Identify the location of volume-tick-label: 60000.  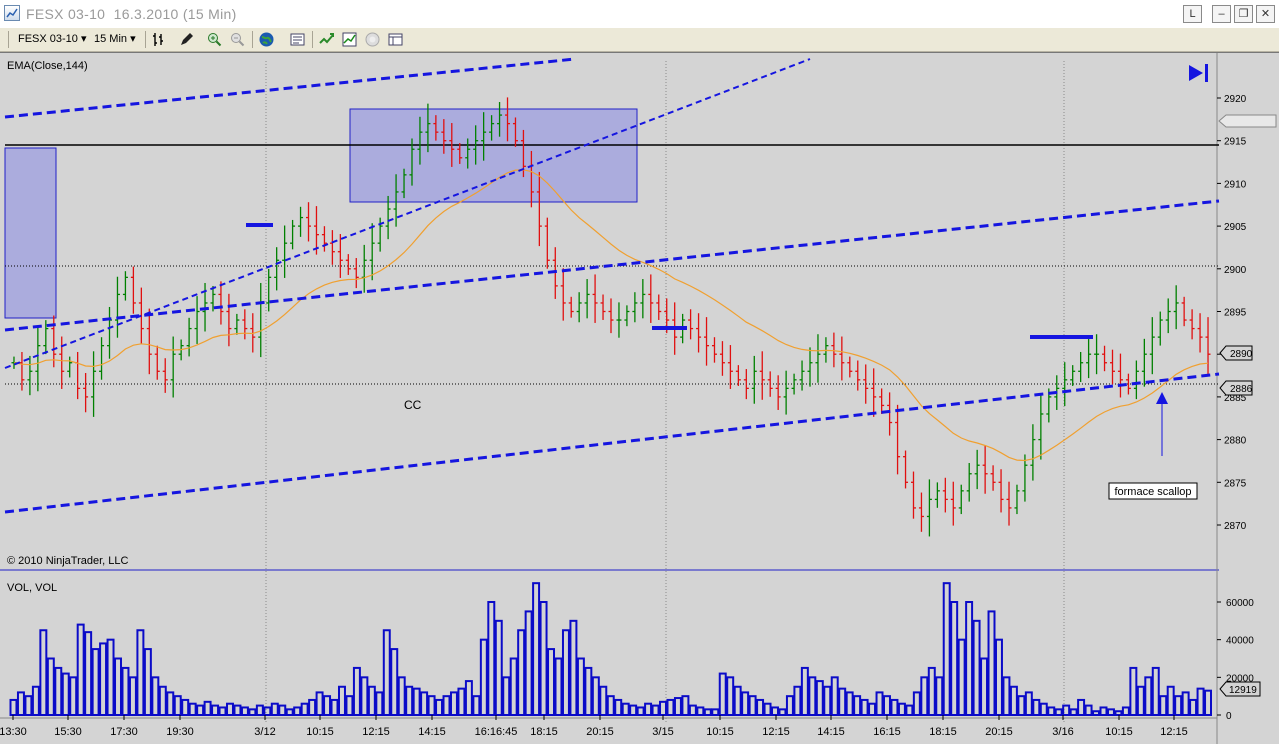
(1240, 603).